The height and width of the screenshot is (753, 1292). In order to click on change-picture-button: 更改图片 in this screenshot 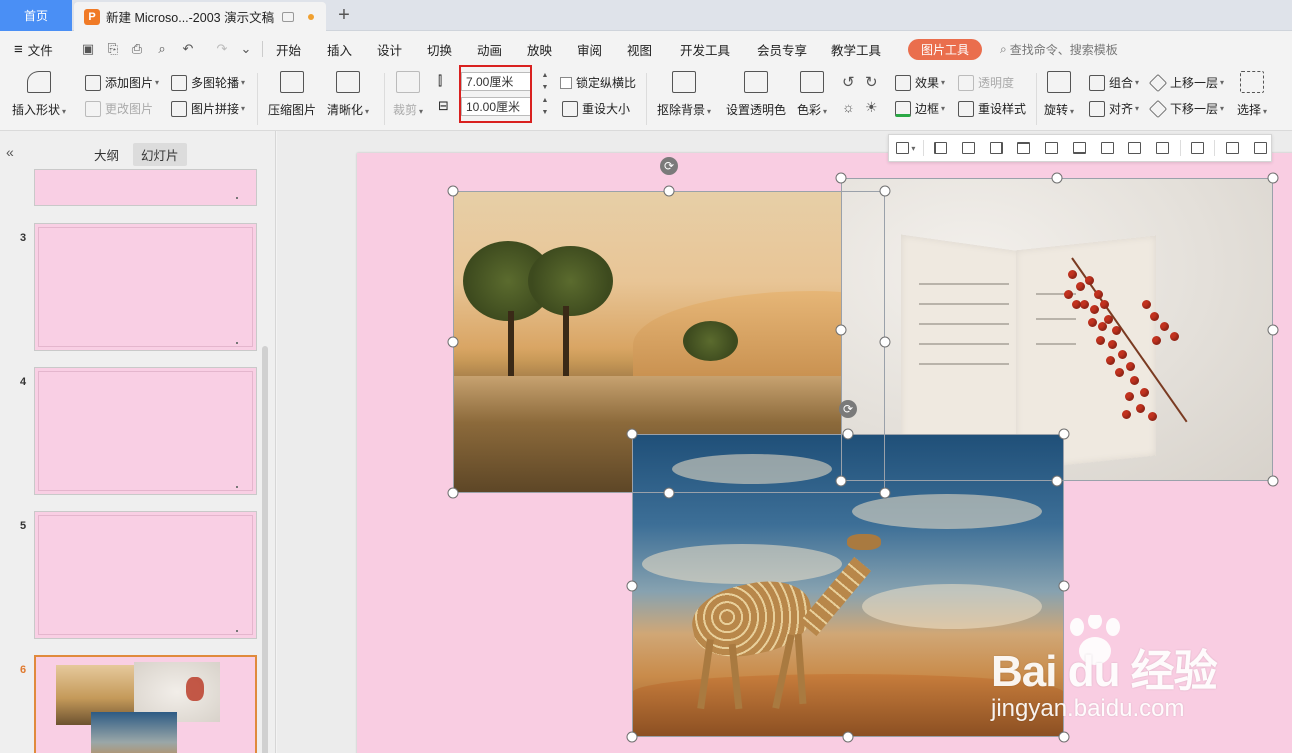, I will do `click(119, 108)`.